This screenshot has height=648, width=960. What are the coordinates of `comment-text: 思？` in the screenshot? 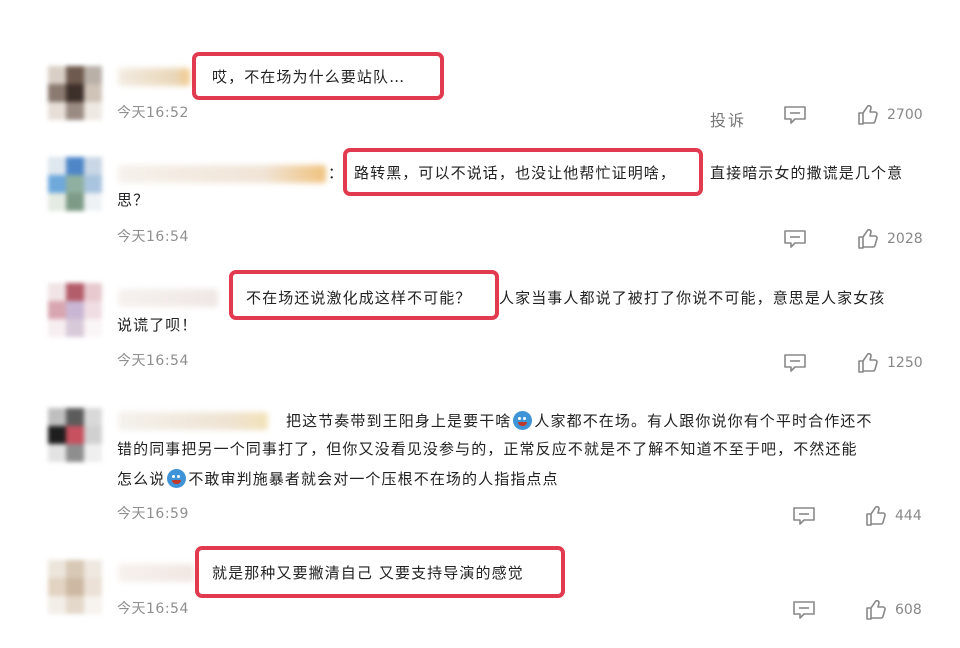 It's located at (133, 200).